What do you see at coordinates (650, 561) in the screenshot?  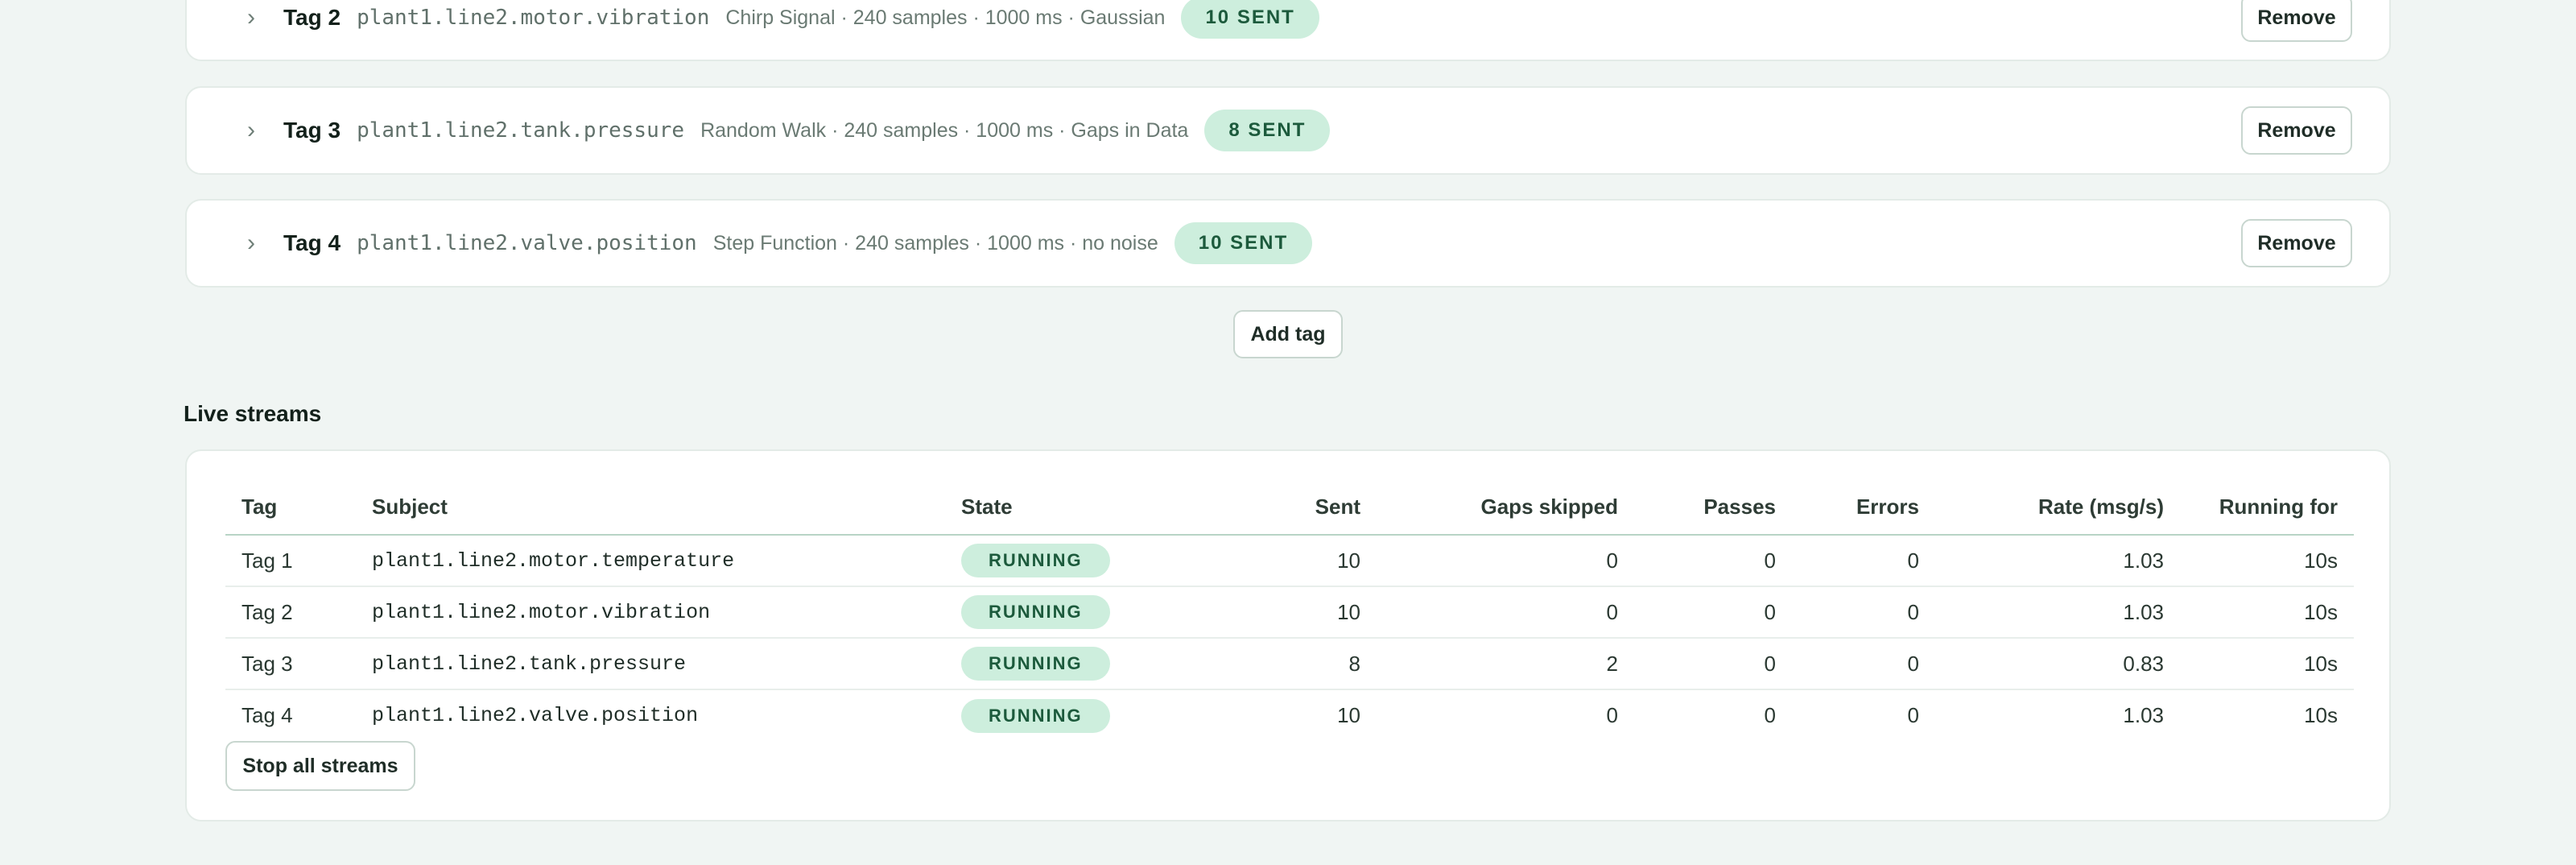 I see `row-subject: plant1.line2.motor.temperature` at bounding box center [650, 561].